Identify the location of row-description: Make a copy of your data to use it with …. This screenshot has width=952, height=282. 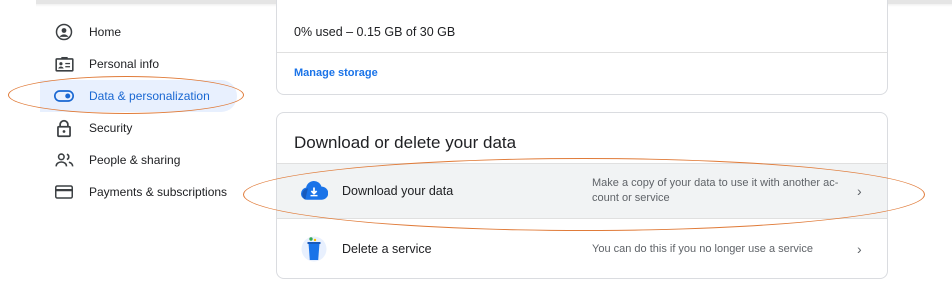
(715, 190).